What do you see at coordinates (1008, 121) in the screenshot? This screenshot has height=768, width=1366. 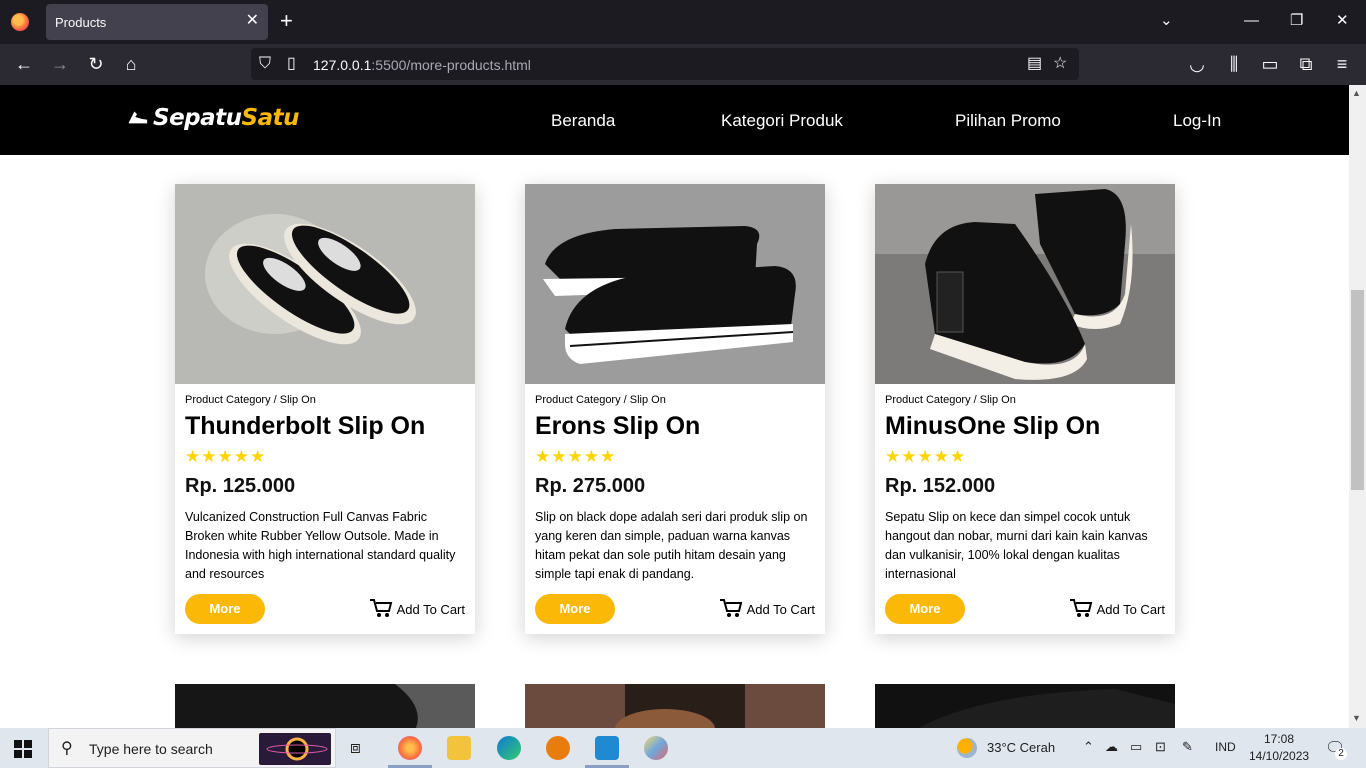 I see `nav-pilihan-promo: Pilihan Promo` at bounding box center [1008, 121].